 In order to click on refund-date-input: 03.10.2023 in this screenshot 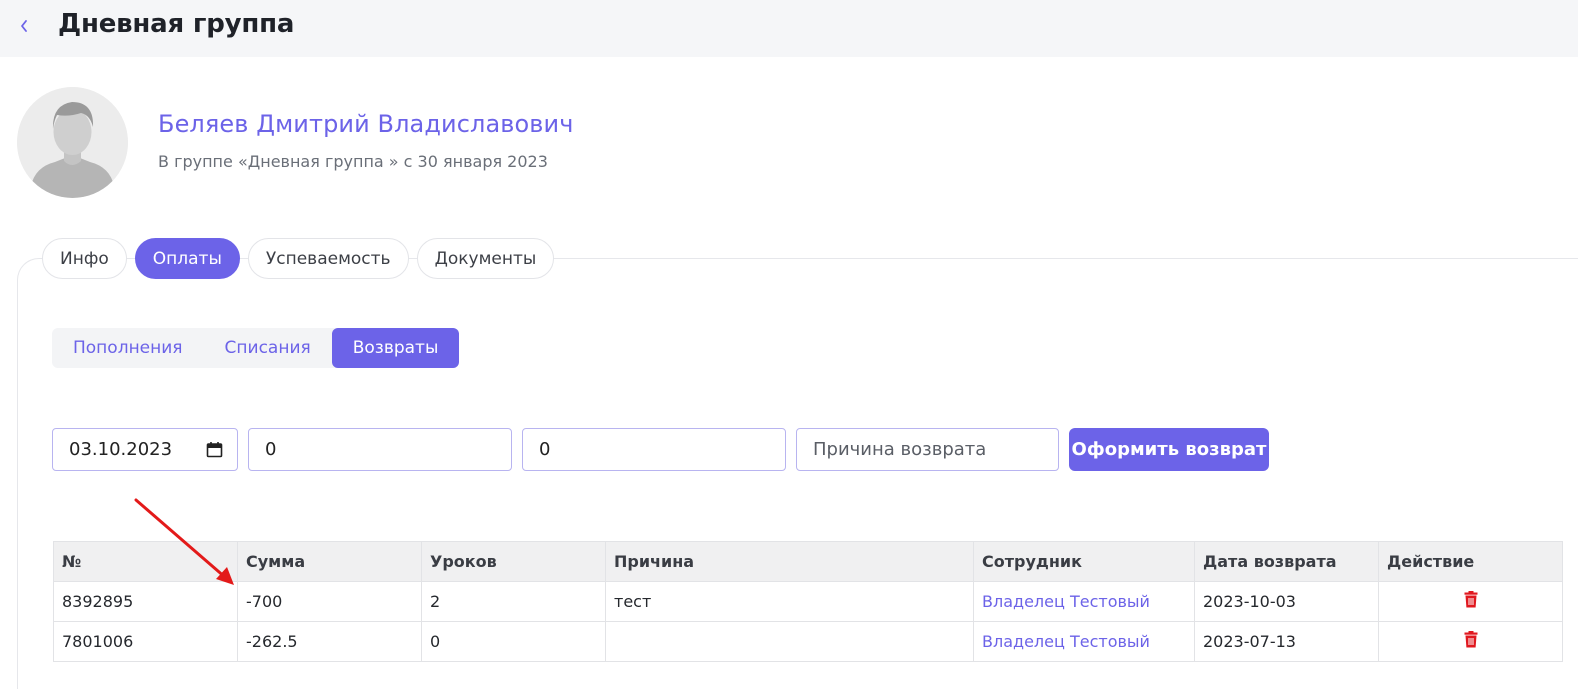, I will do `click(145, 449)`.